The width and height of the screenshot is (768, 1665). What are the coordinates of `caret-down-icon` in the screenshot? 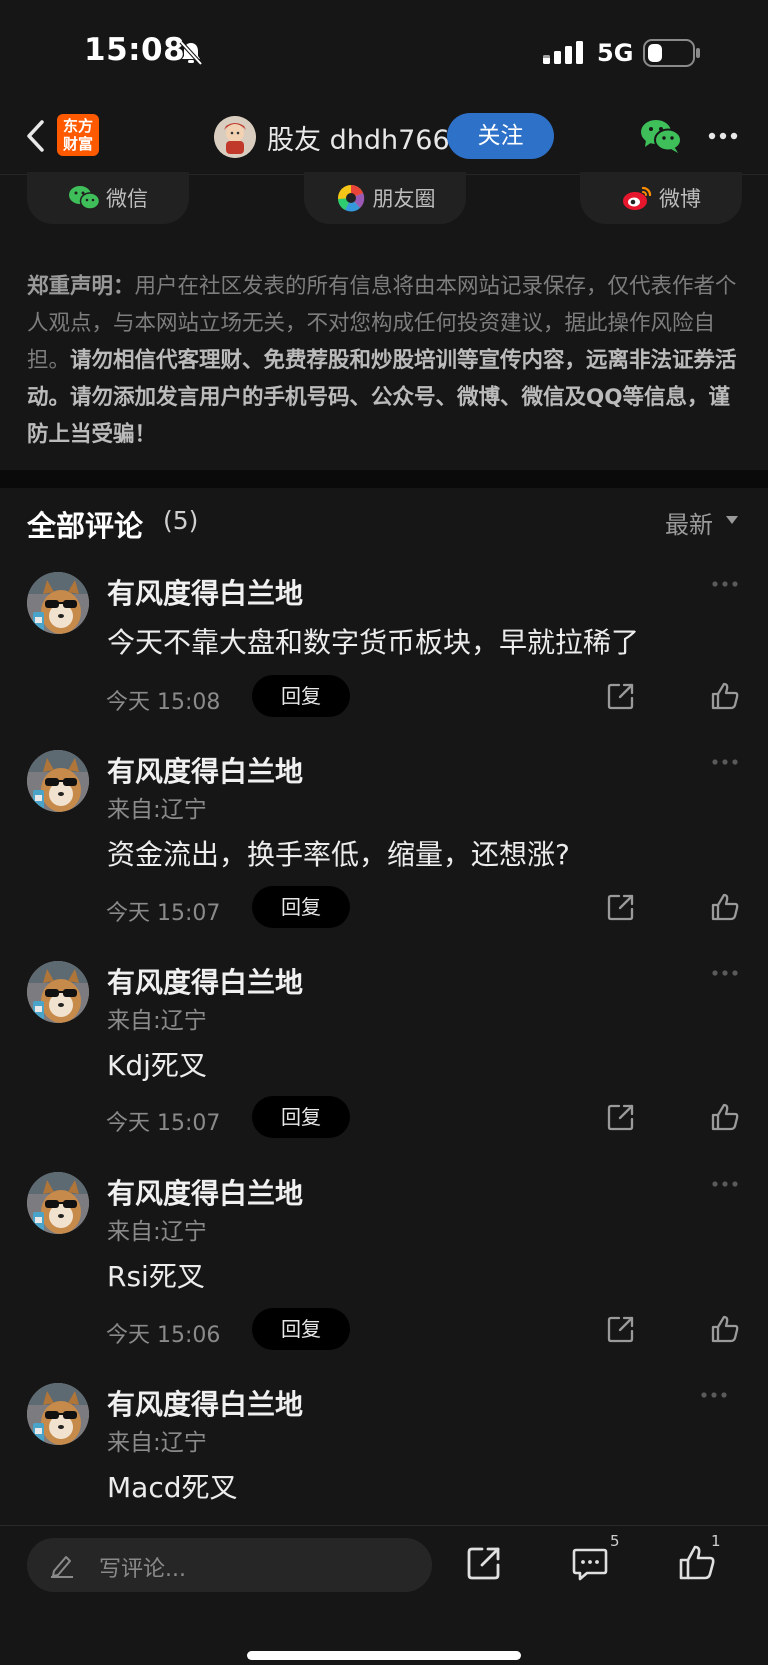 It's located at (732, 520).